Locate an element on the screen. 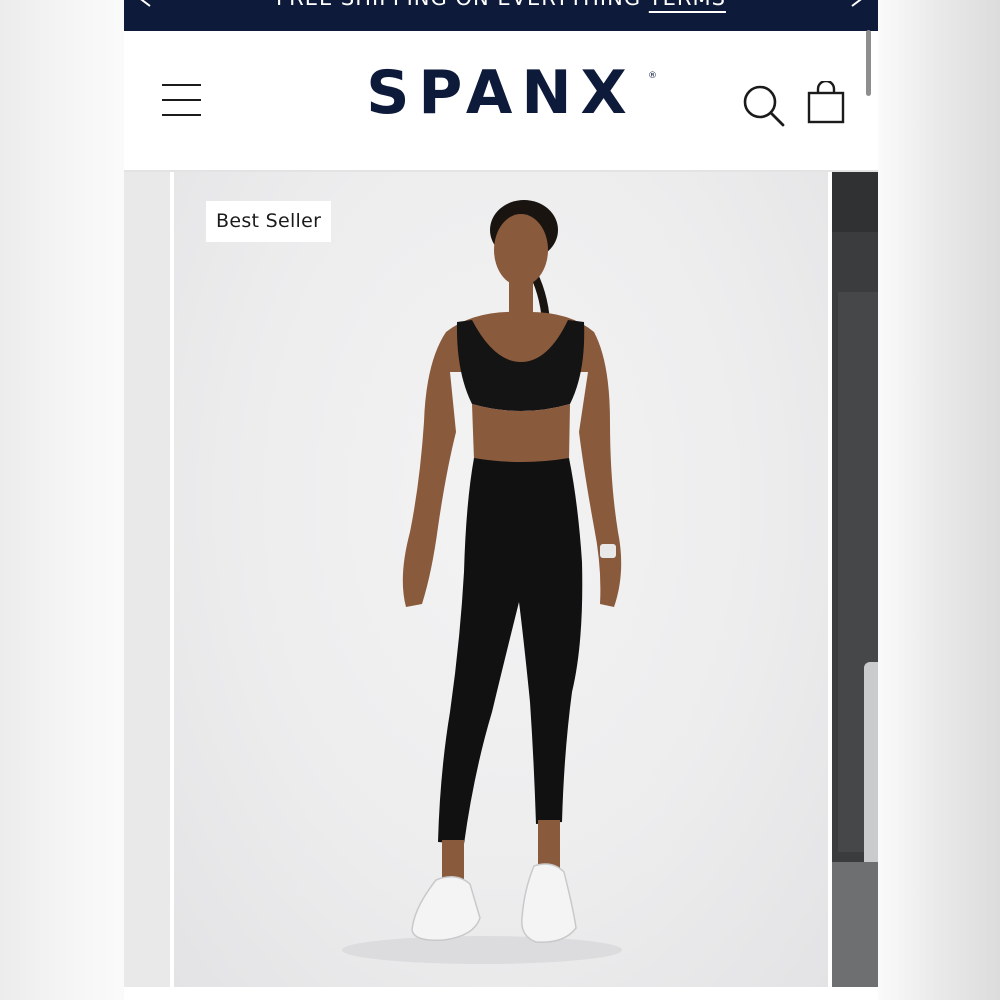 The width and height of the screenshot is (1000, 1000). best-seller-badge: Best Seller is located at coordinates (269, 221).